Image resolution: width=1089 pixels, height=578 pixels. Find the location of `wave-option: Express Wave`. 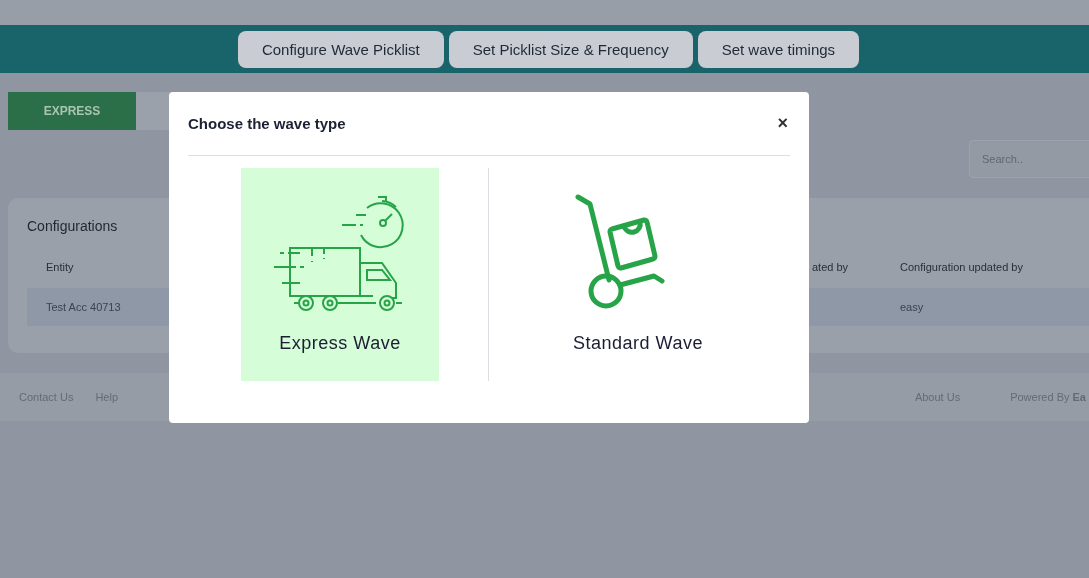

wave-option: Express Wave is located at coordinates (340, 274).